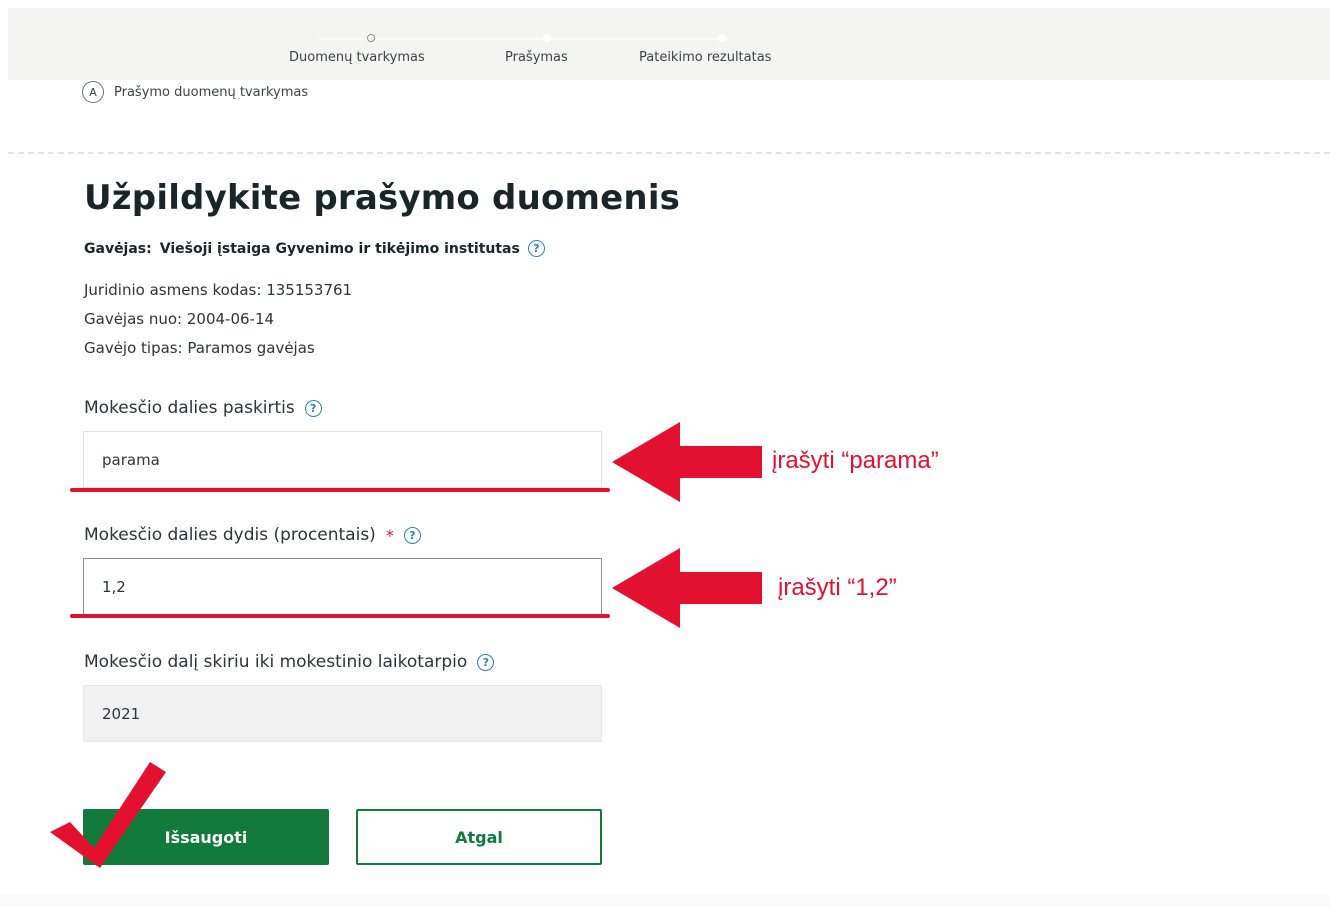 Image resolution: width=1330 pixels, height=907 pixels. Describe the element at coordinates (93, 92) in the screenshot. I see `sub-step-badge: A` at that location.